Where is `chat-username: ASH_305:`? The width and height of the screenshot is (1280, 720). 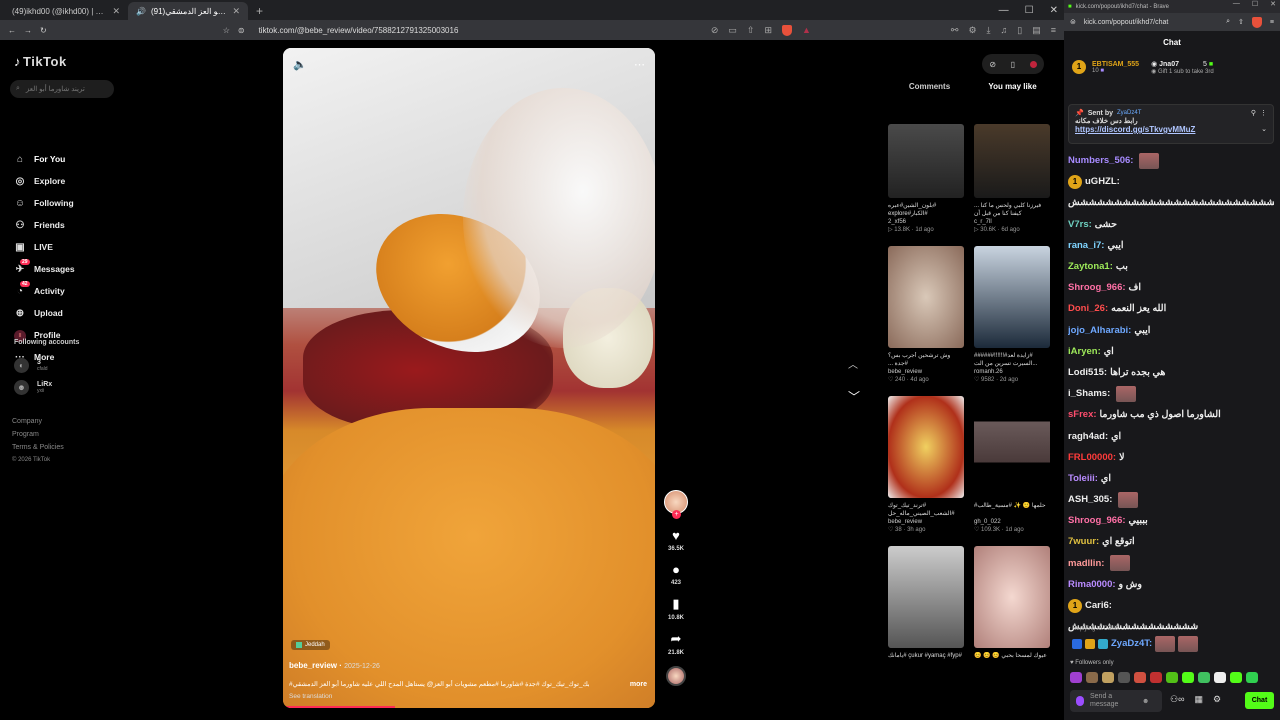
chat-username: ASH_305: is located at coordinates (1090, 499).